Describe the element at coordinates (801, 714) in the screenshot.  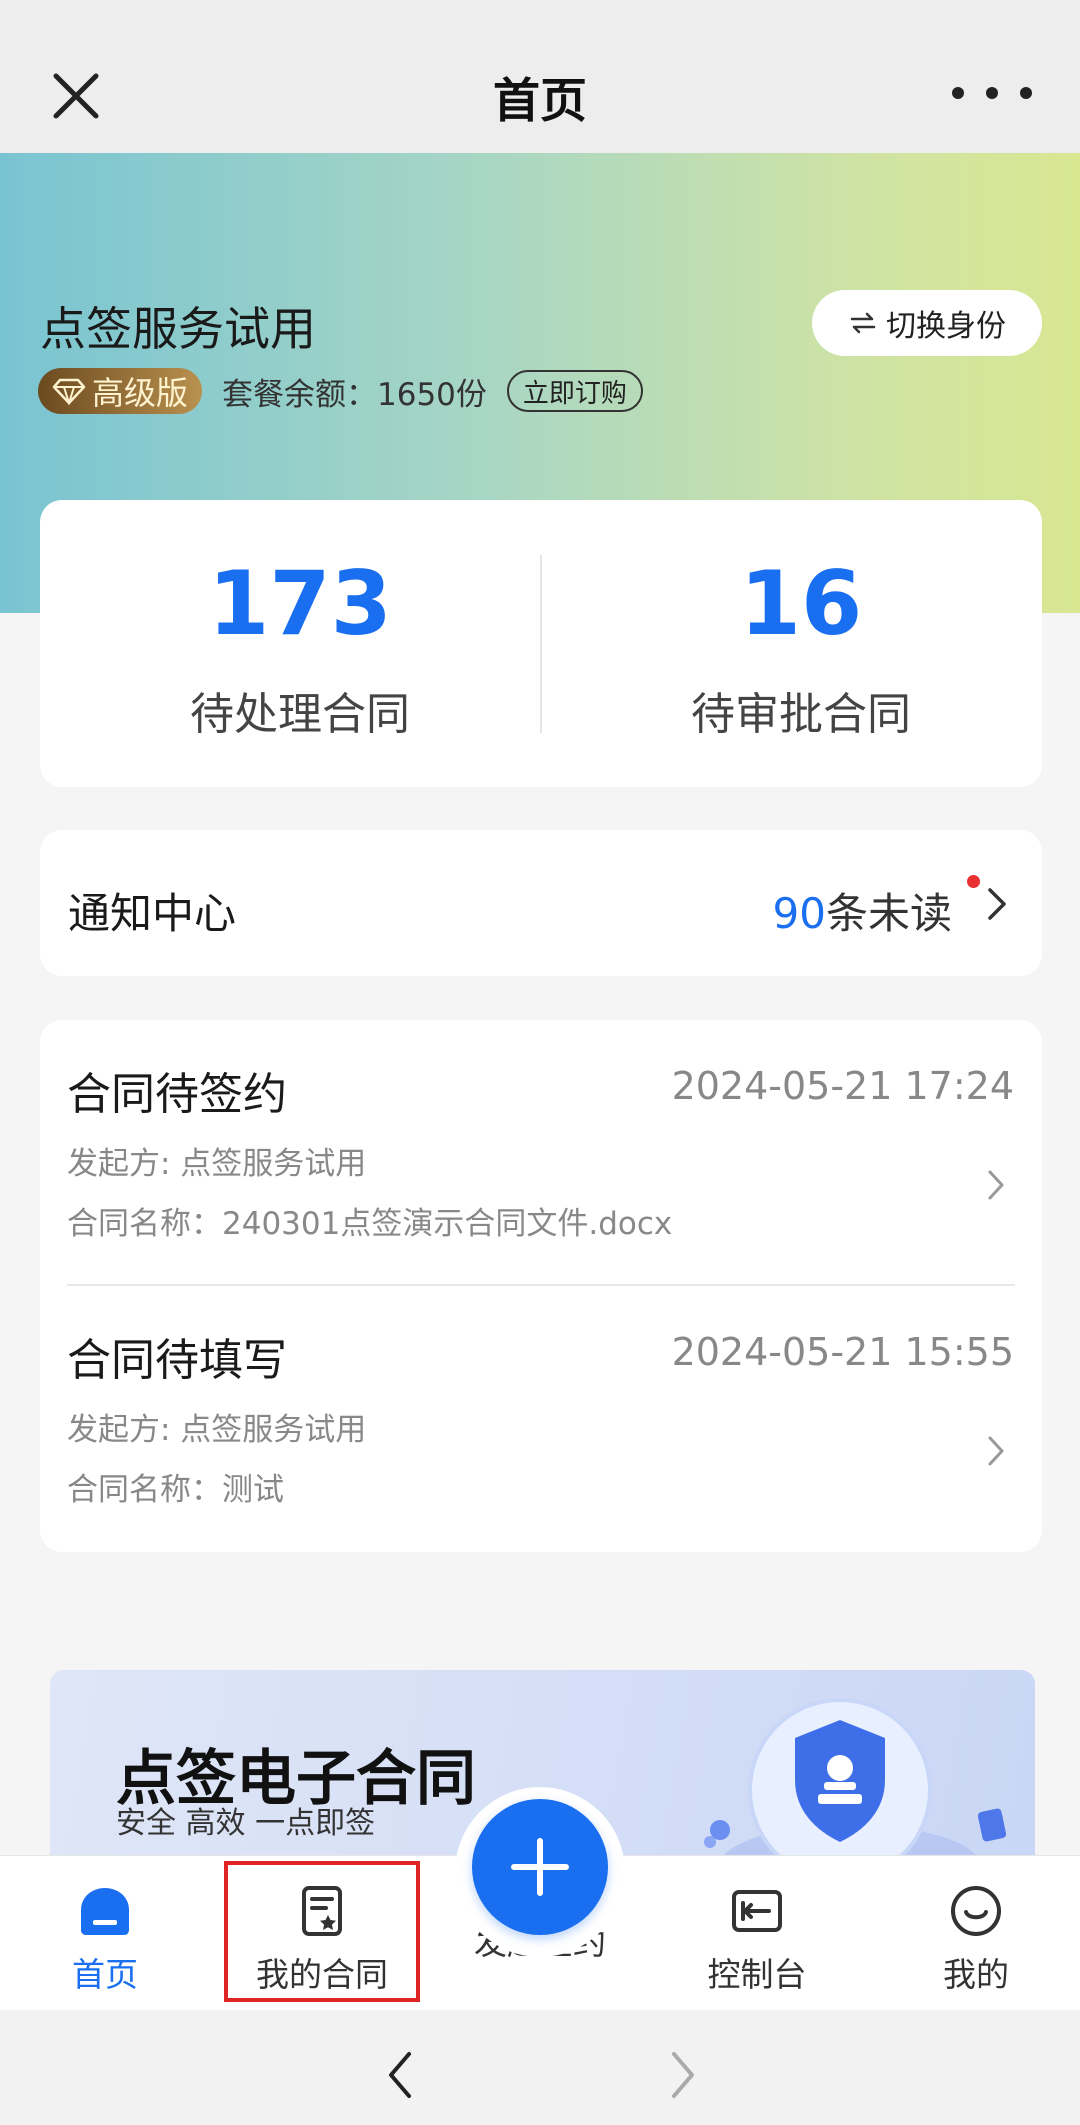
I see `approval-label: 待审批合同` at that location.